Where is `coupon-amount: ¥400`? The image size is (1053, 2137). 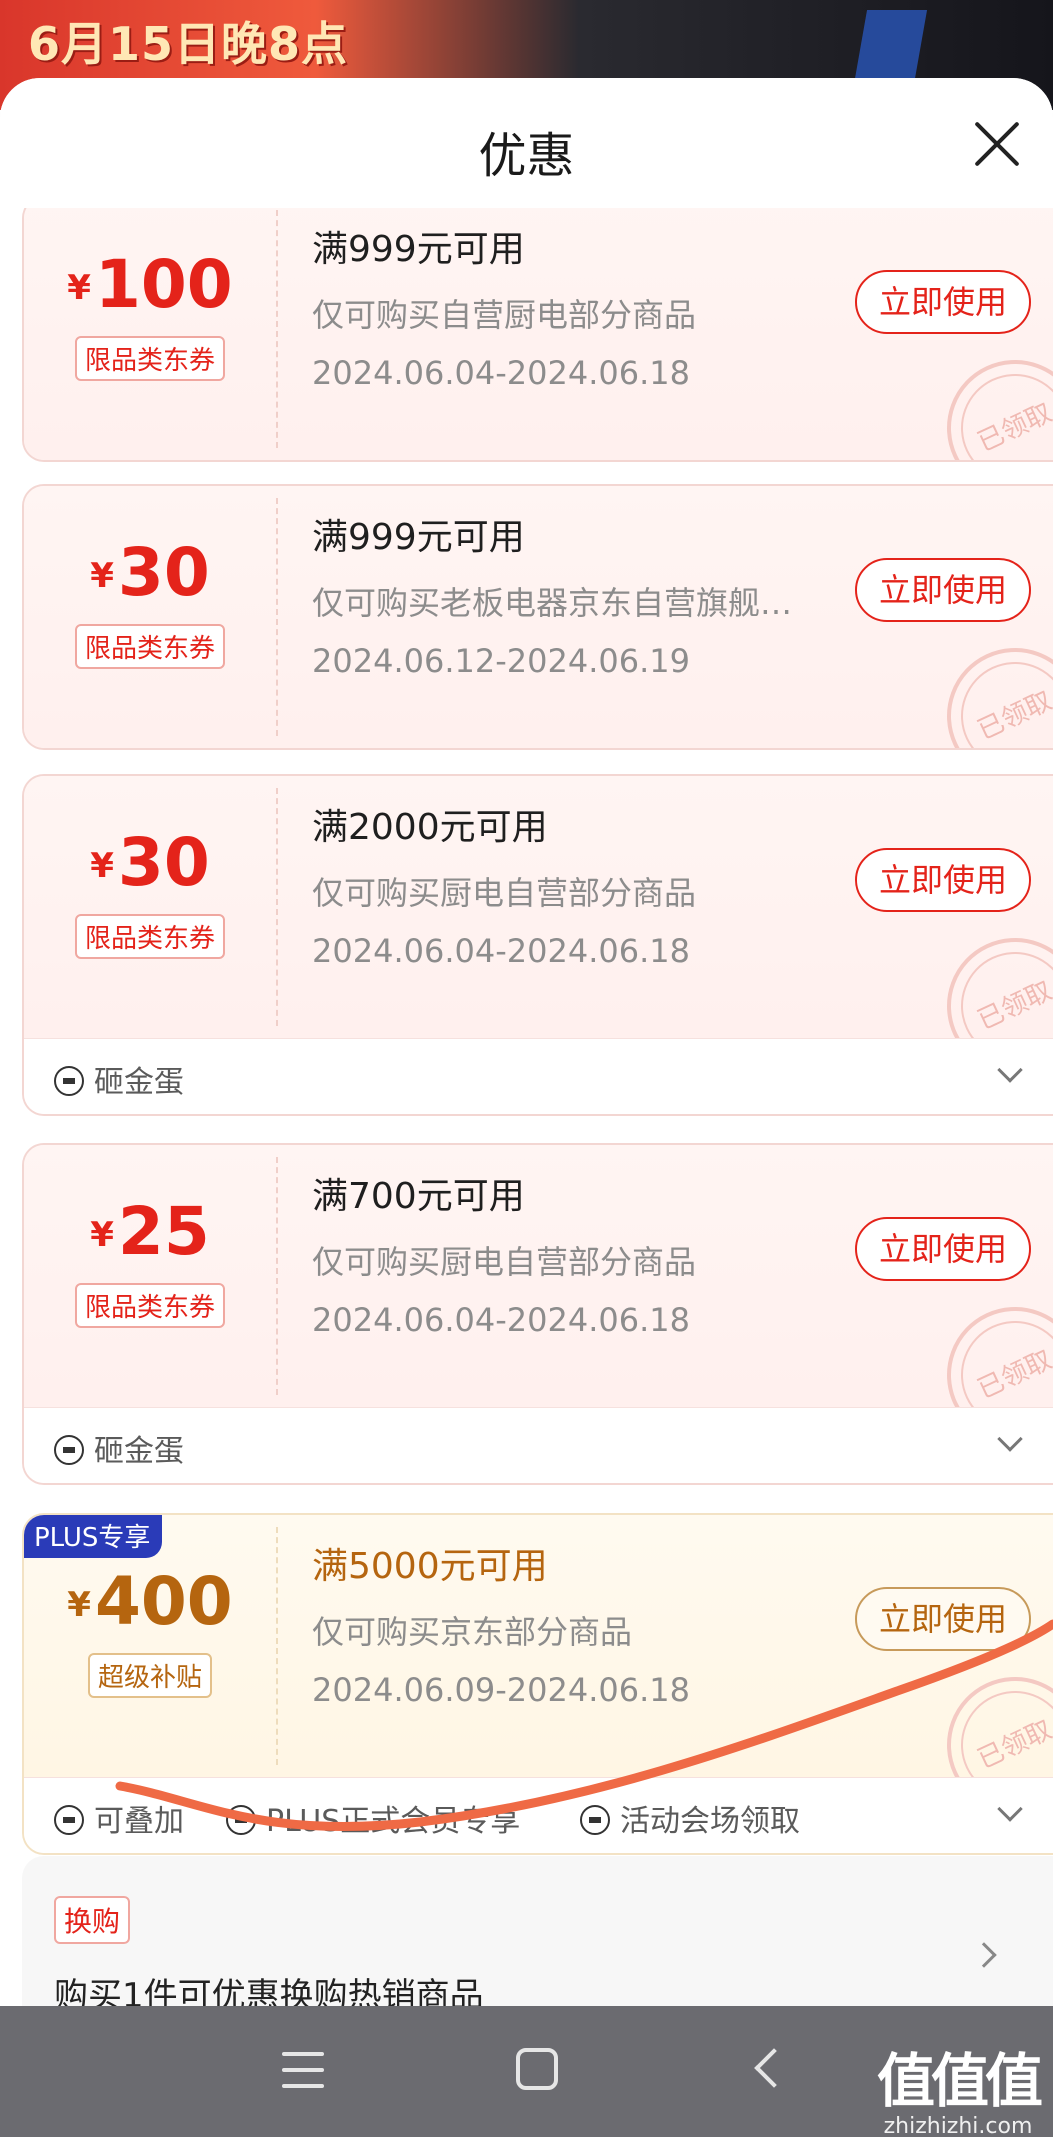 coupon-amount: ¥400 is located at coordinates (150, 1601).